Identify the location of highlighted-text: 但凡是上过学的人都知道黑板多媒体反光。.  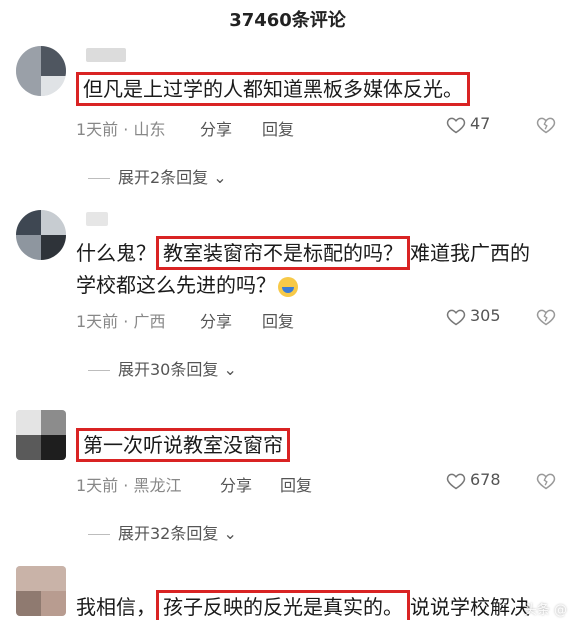
(273, 89).